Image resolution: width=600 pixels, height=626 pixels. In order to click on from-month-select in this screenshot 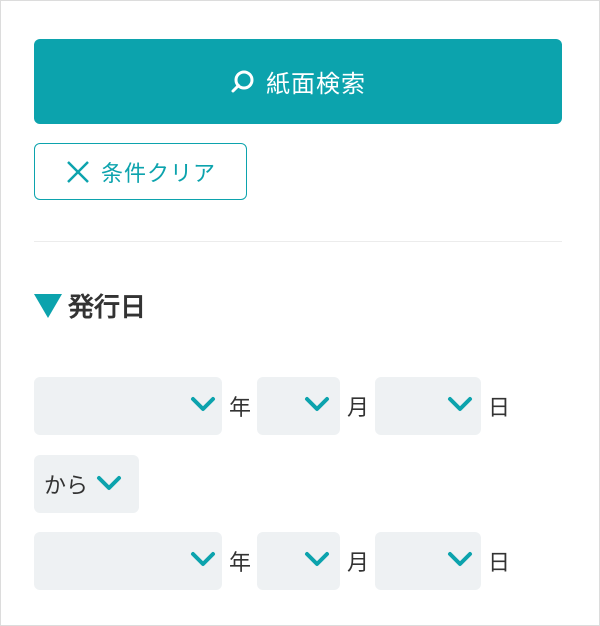, I will do `click(299, 406)`.